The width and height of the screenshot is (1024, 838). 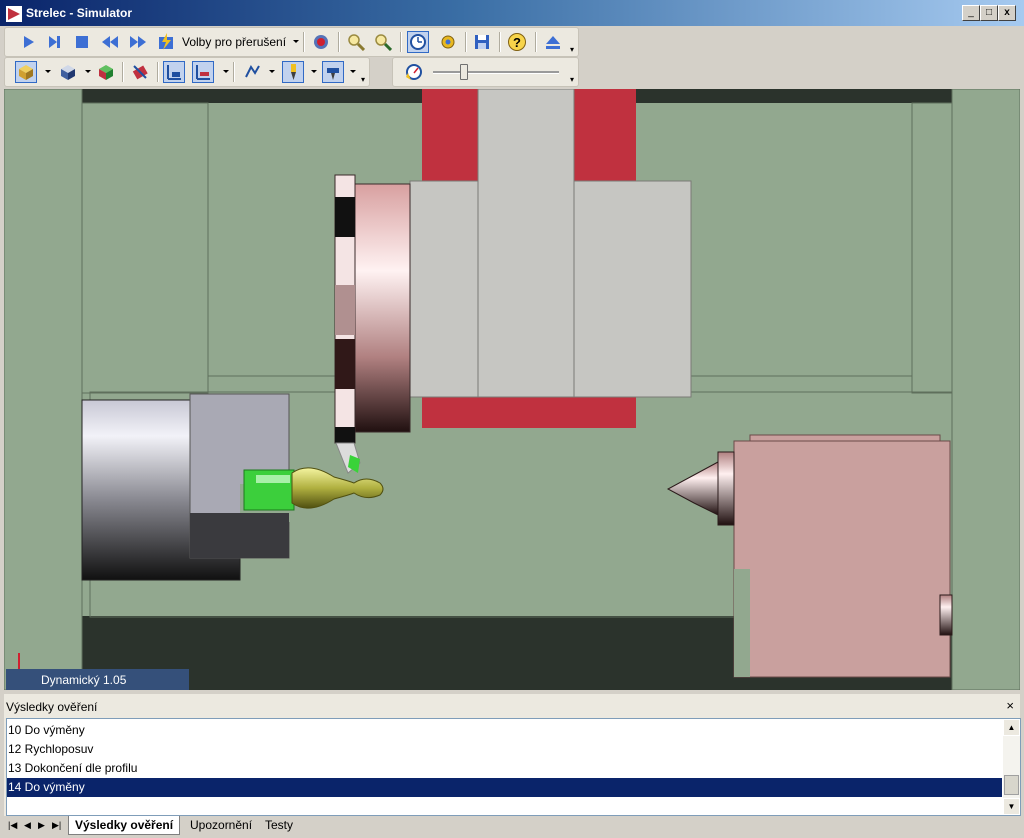 I want to click on view-tool-button, so click(x=293, y=72).